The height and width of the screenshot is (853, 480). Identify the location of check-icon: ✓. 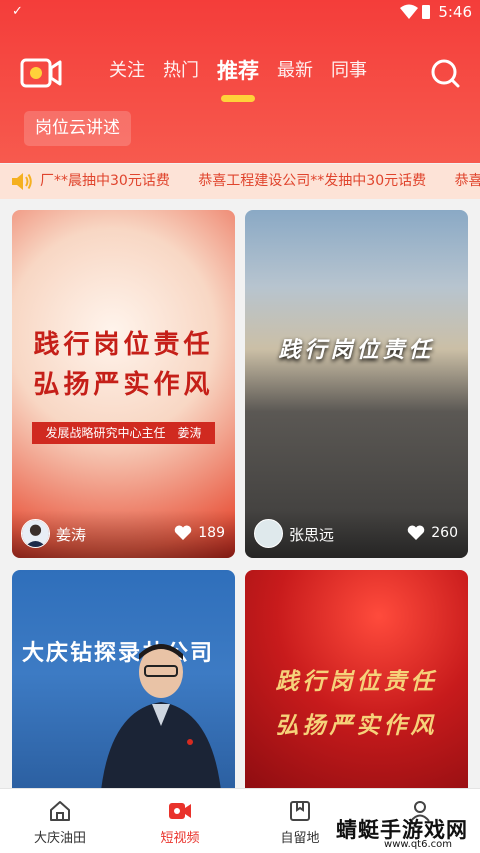
(17, 11).